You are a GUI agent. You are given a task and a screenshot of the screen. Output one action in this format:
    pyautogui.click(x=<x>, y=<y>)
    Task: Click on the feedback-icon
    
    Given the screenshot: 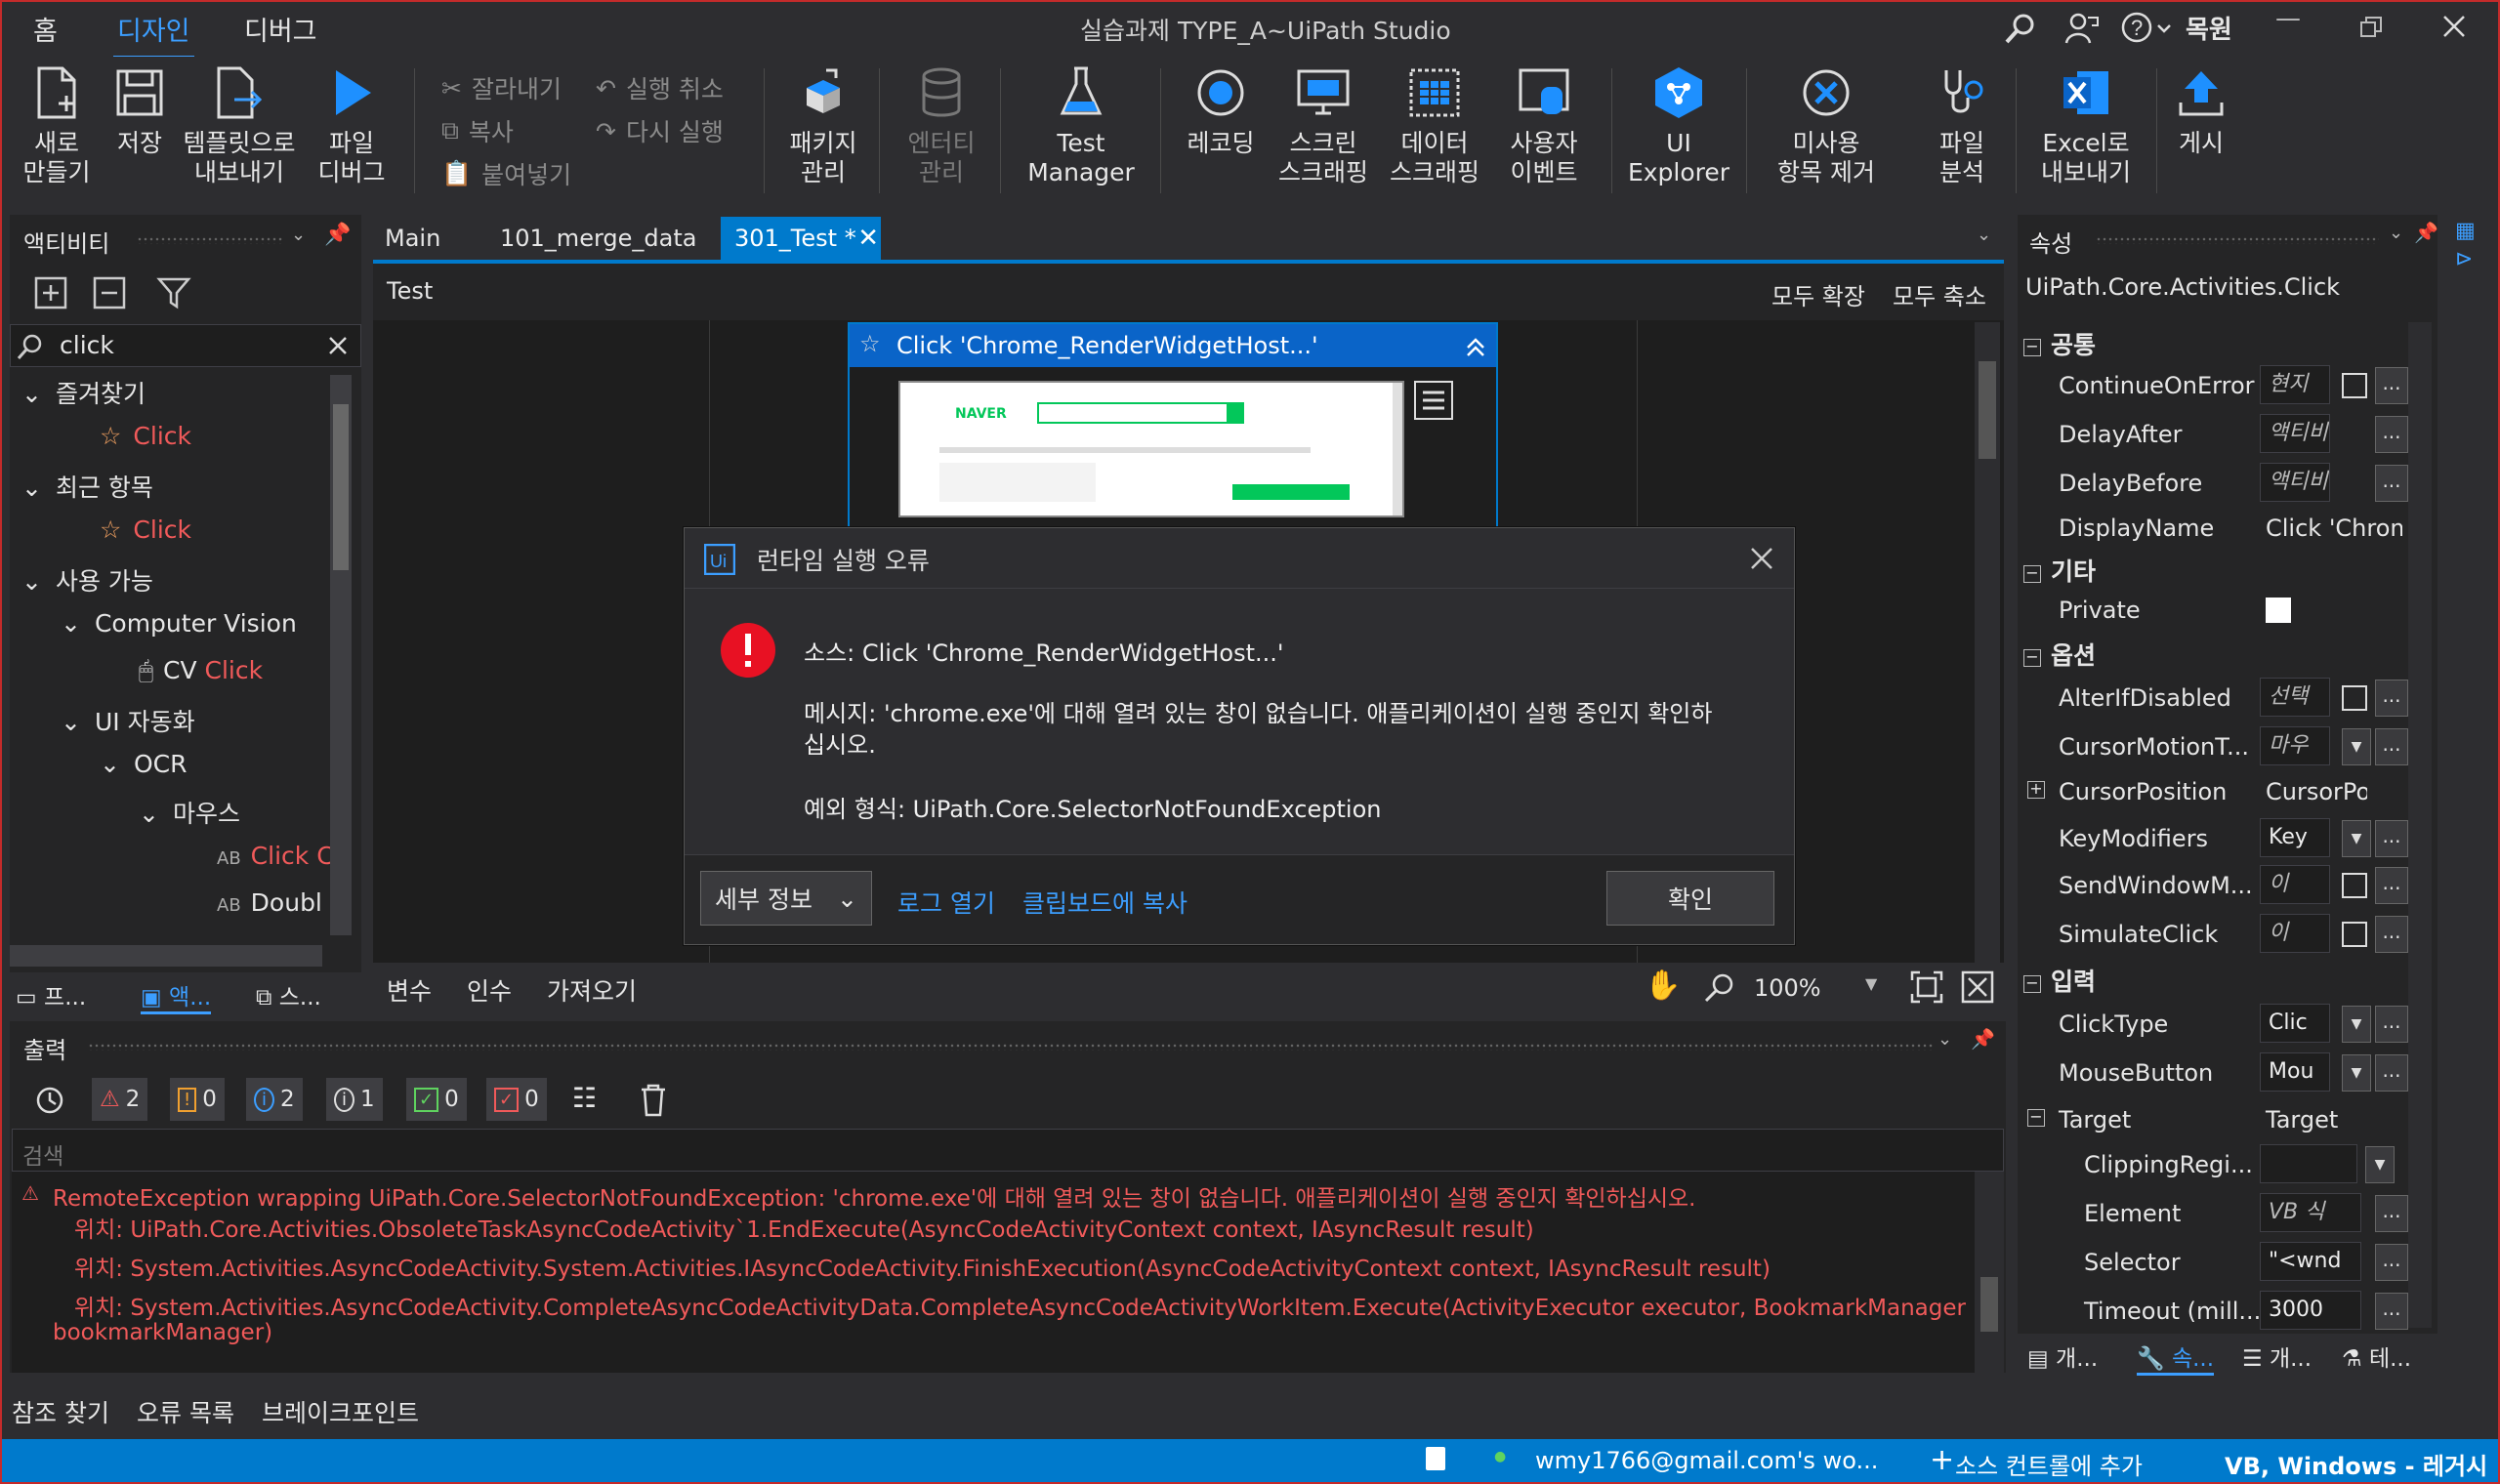 What is the action you would take?
    pyautogui.click(x=2082, y=29)
    